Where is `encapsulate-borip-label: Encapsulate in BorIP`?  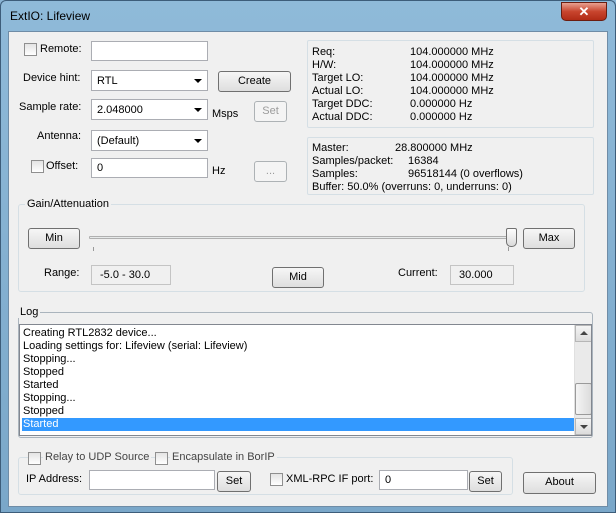
encapsulate-borip-label: Encapsulate in BorIP is located at coordinates (223, 457).